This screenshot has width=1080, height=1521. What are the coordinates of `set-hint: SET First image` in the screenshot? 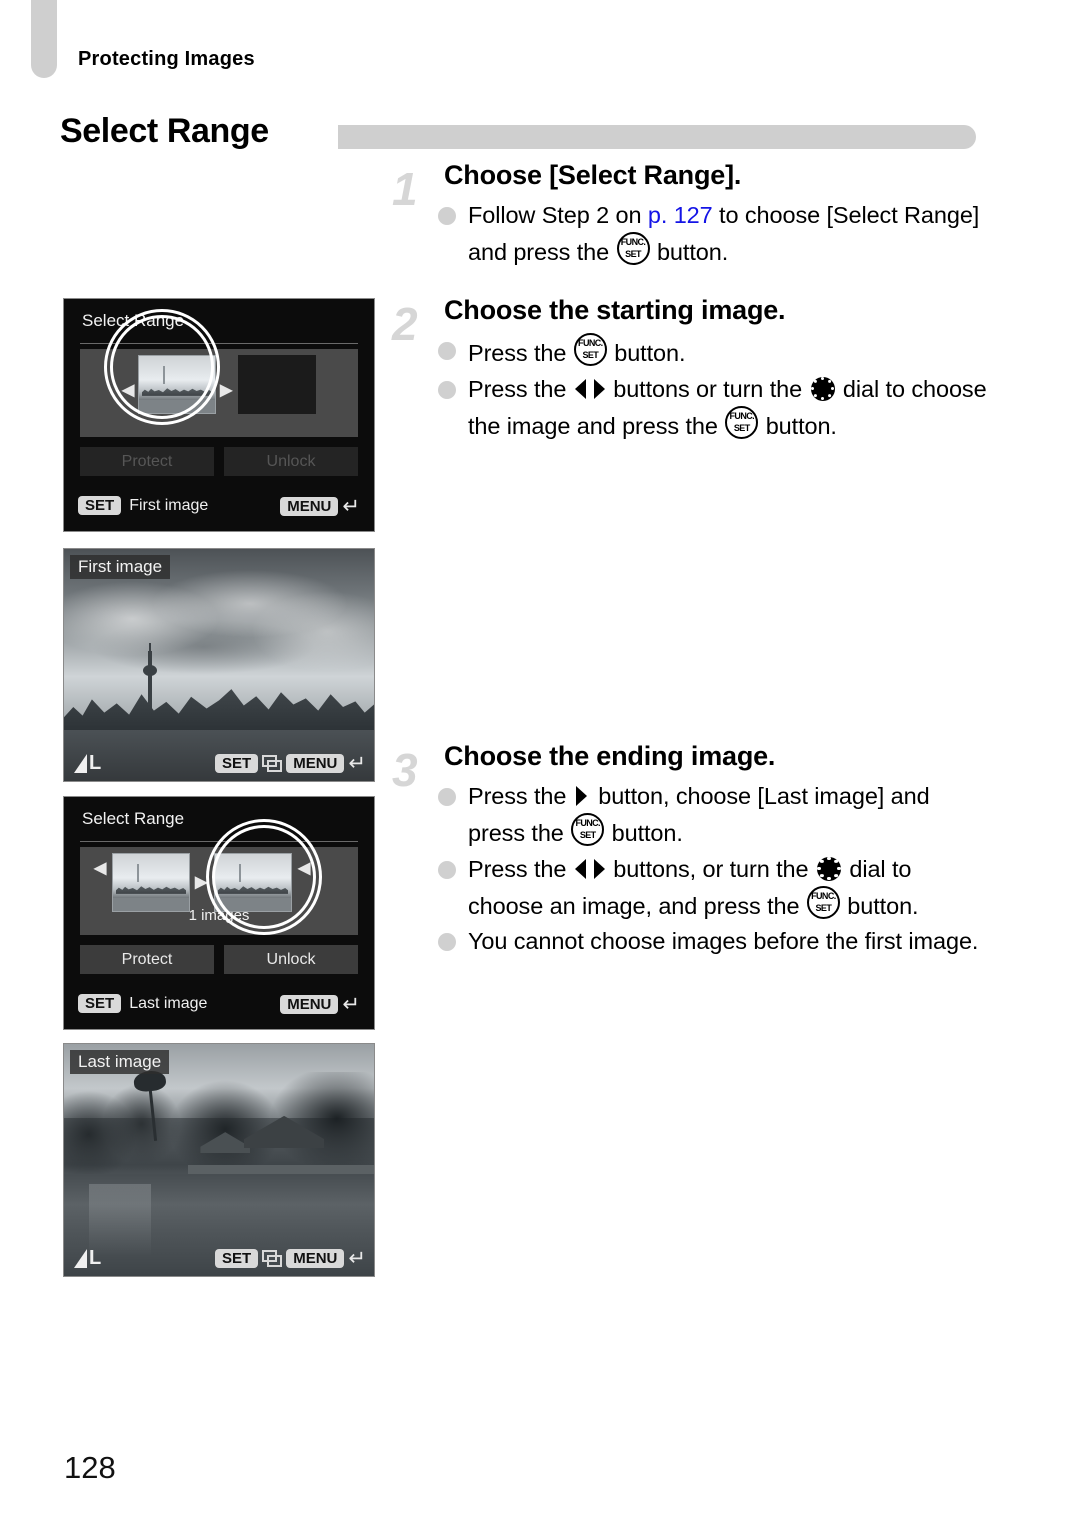 It's located at (143, 505).